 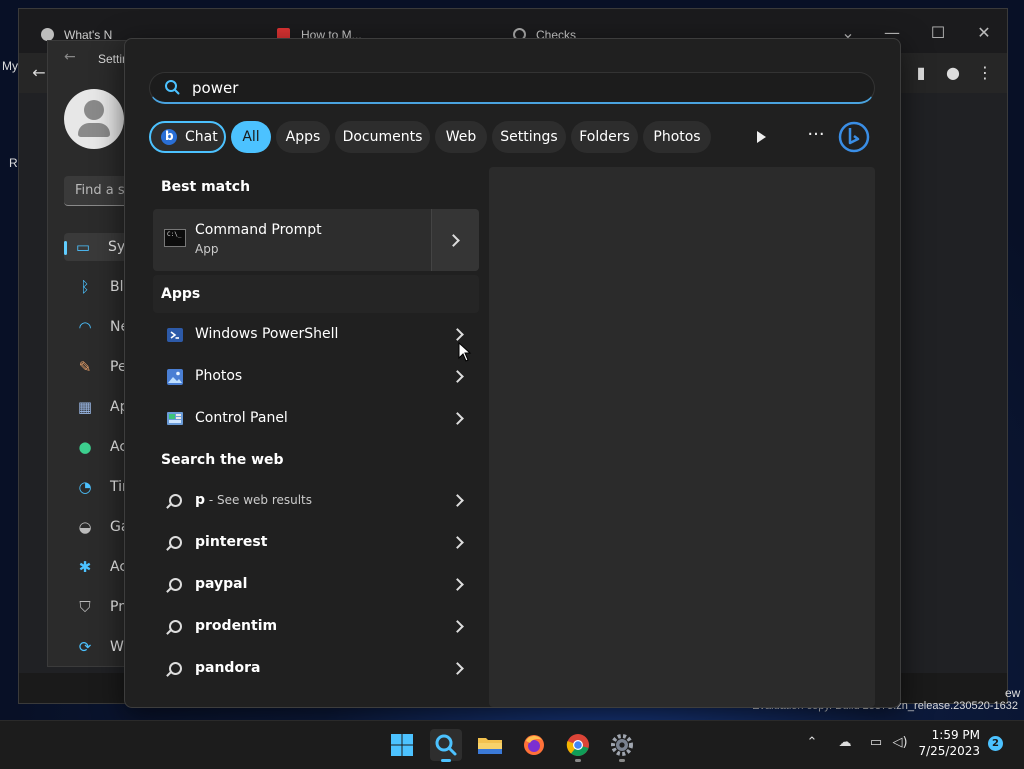 I want to click on bing-icon, so click(x=854, y=137).